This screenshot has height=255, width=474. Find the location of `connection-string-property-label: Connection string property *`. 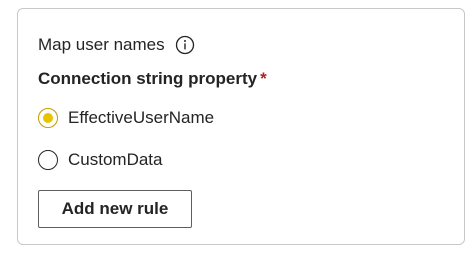

connection-string-property-label: Connection string property * is located at coordinates (152, 79).